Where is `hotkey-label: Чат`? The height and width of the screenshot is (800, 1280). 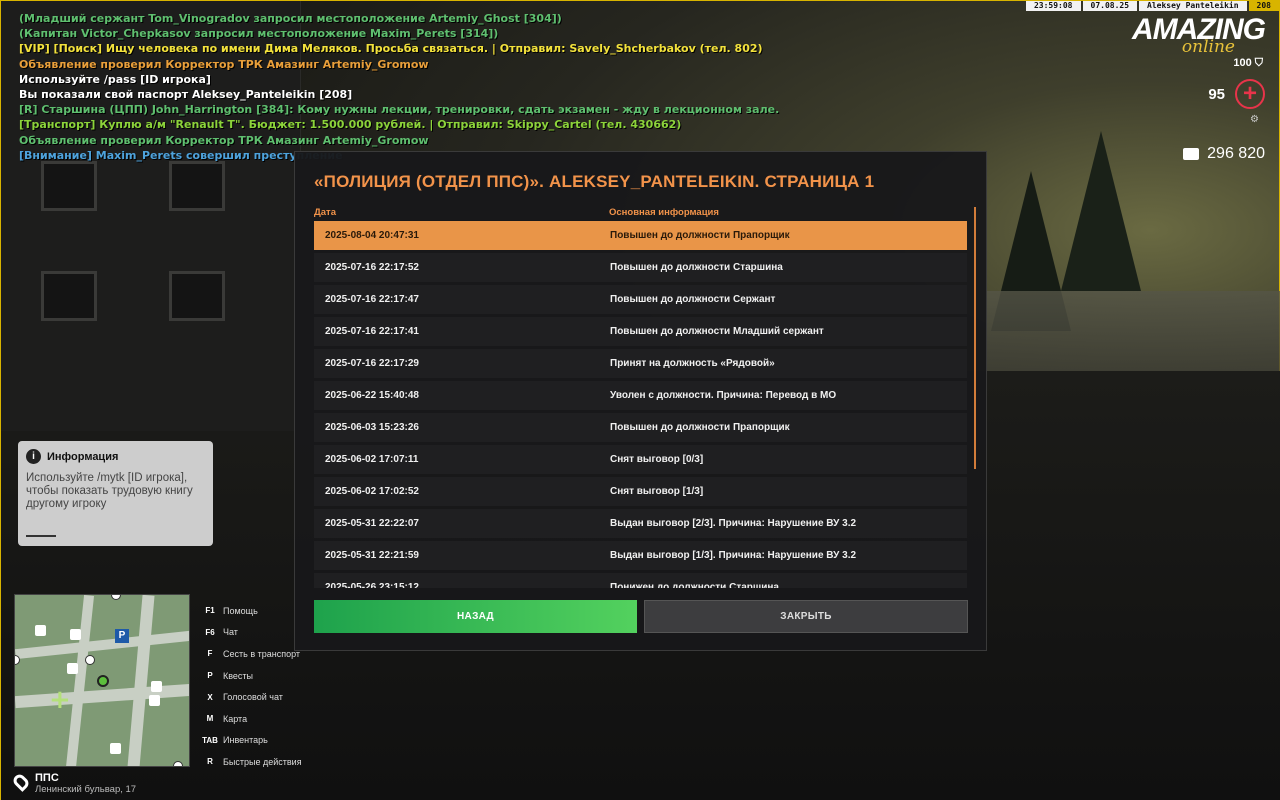
hotkey-label: Чат is located at coordinates (230, 632).